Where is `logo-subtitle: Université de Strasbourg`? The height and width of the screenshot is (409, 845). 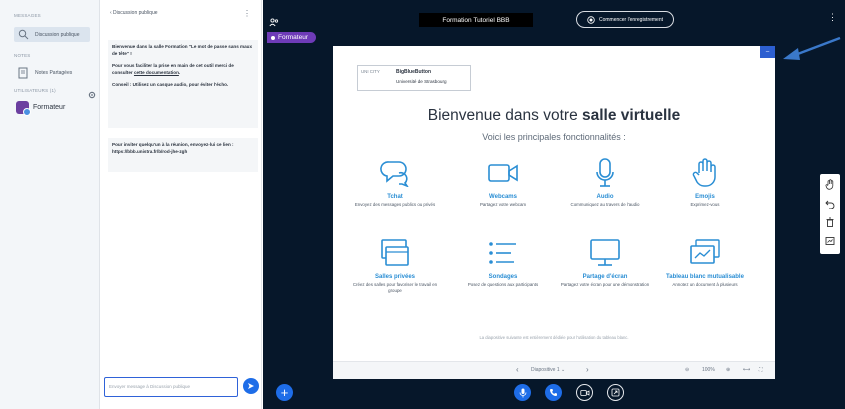 logo-subtitle: Université de Strasbourg is located at coordinates (421, 81).